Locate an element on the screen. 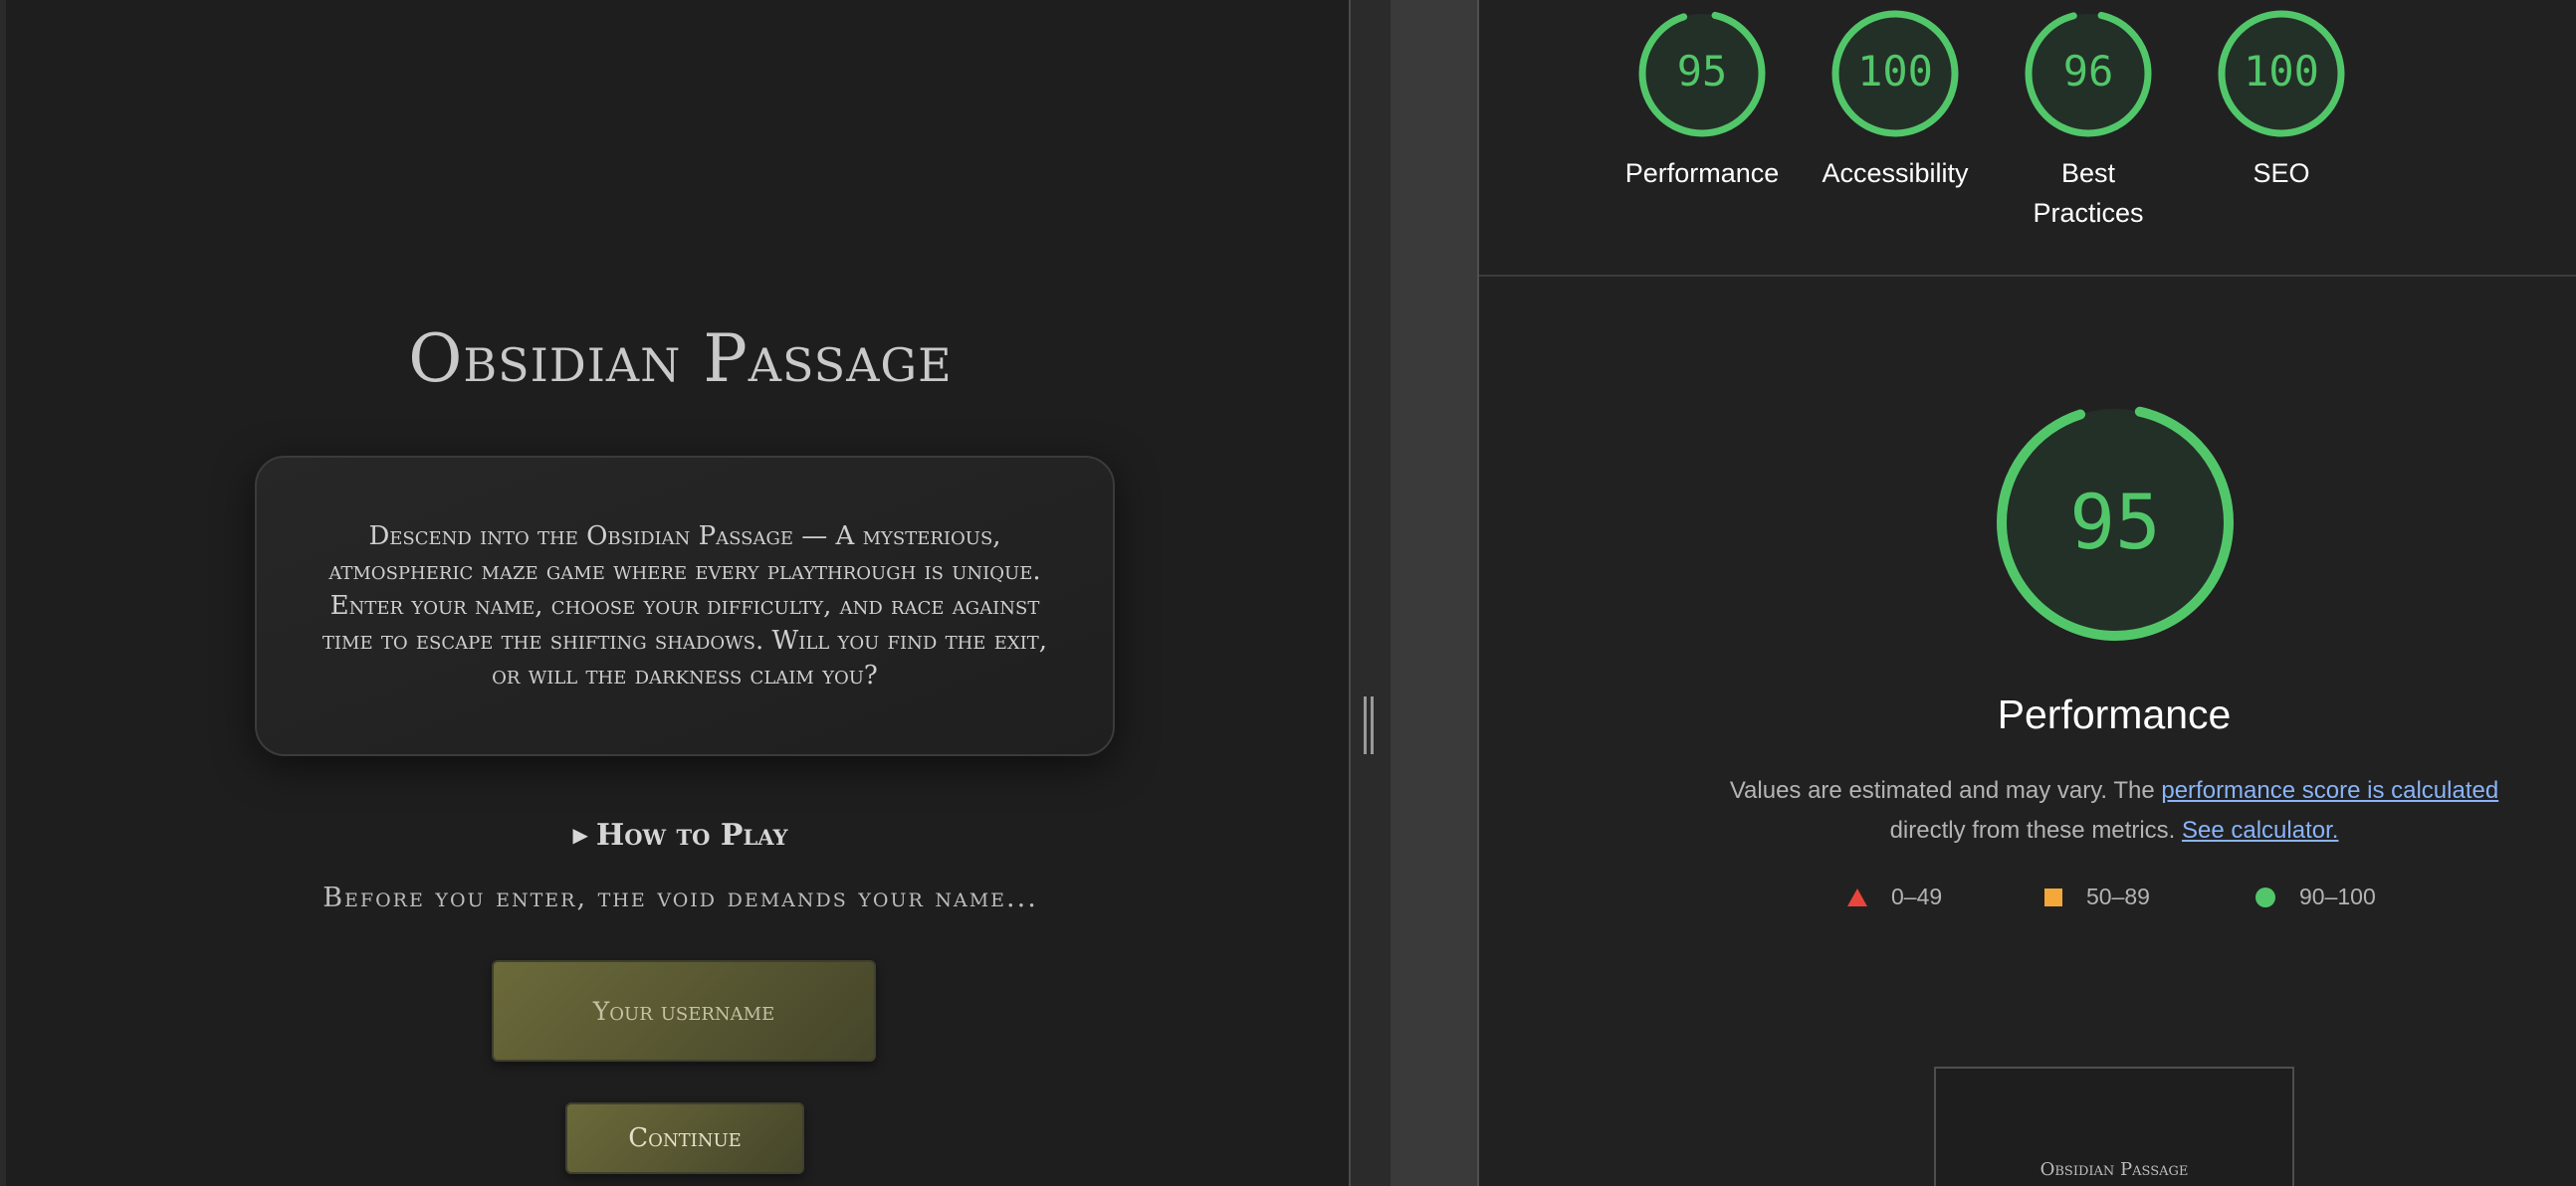 This screenshot has width=2576, height=1186. how-to-play-toggle: ▶ How to Play is located at coordinates (677, 835).